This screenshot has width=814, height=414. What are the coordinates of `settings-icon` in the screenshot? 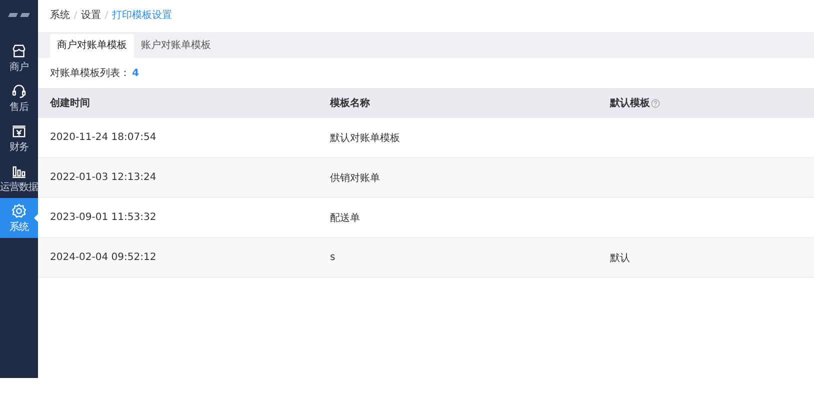 It's located at (19, 210).